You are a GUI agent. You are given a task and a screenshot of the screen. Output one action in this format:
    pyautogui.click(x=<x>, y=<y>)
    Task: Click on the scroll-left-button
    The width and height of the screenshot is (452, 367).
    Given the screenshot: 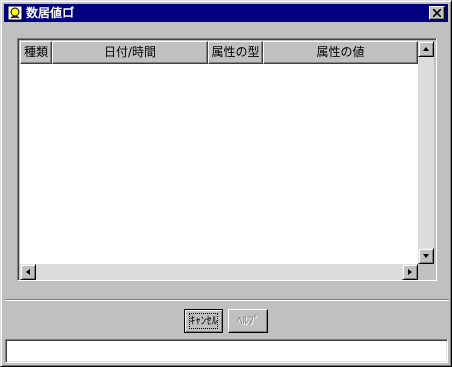 What is the action you would take?
    pyautogui.click(x=28, y=272)
    